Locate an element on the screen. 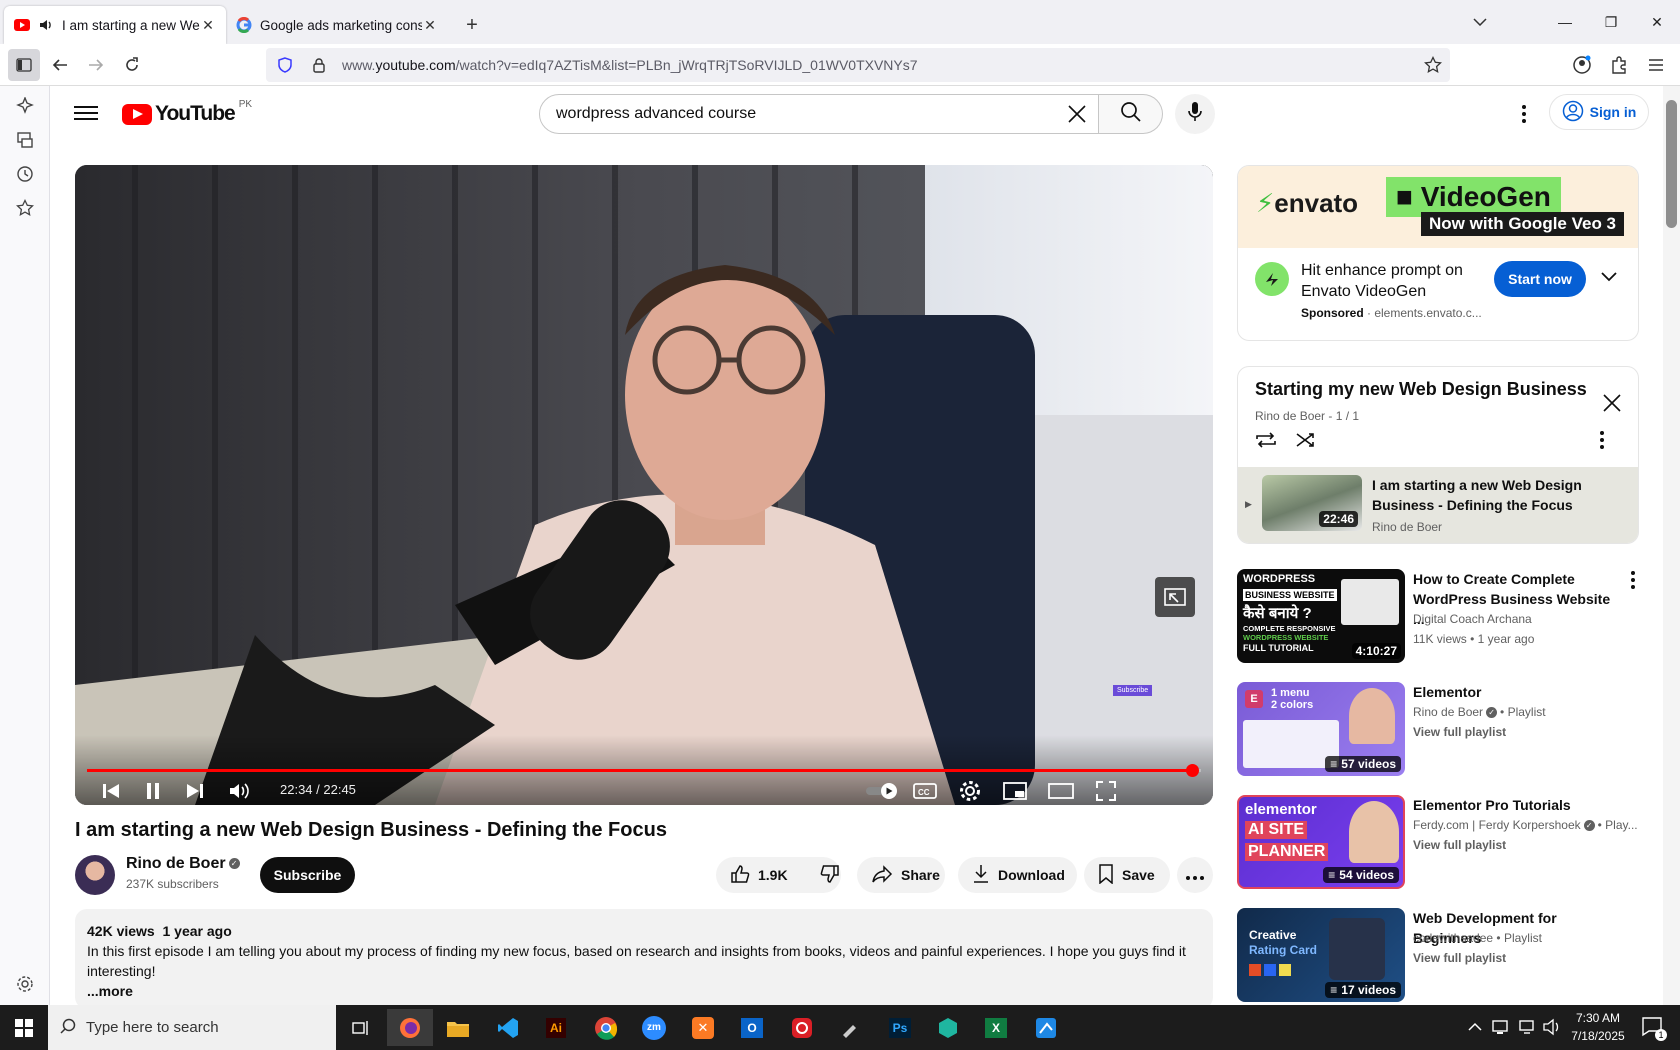 The image size is (1680, 1050). recommendation-title: Elementor Pro Tutorials is located at coordinates (1515, 805).